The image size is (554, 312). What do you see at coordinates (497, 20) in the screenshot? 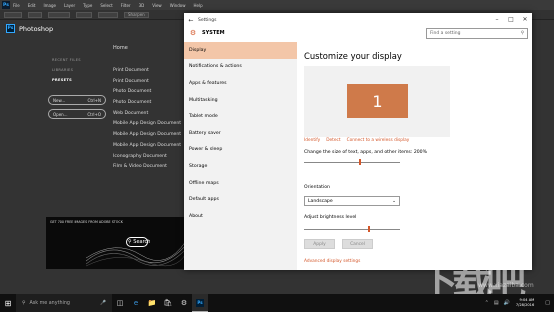
I see `minimize-icon: –` at bounding box center [497, 20].